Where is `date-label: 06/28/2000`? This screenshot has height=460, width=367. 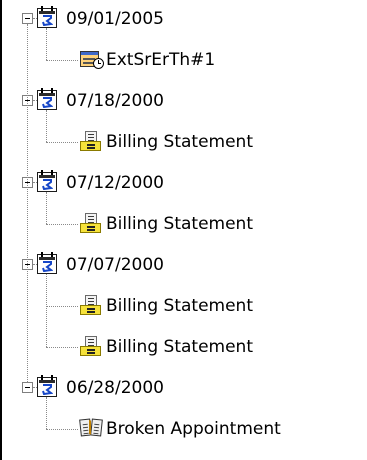 date-label: 06/28/2000 is located at coordinates (115, 388).